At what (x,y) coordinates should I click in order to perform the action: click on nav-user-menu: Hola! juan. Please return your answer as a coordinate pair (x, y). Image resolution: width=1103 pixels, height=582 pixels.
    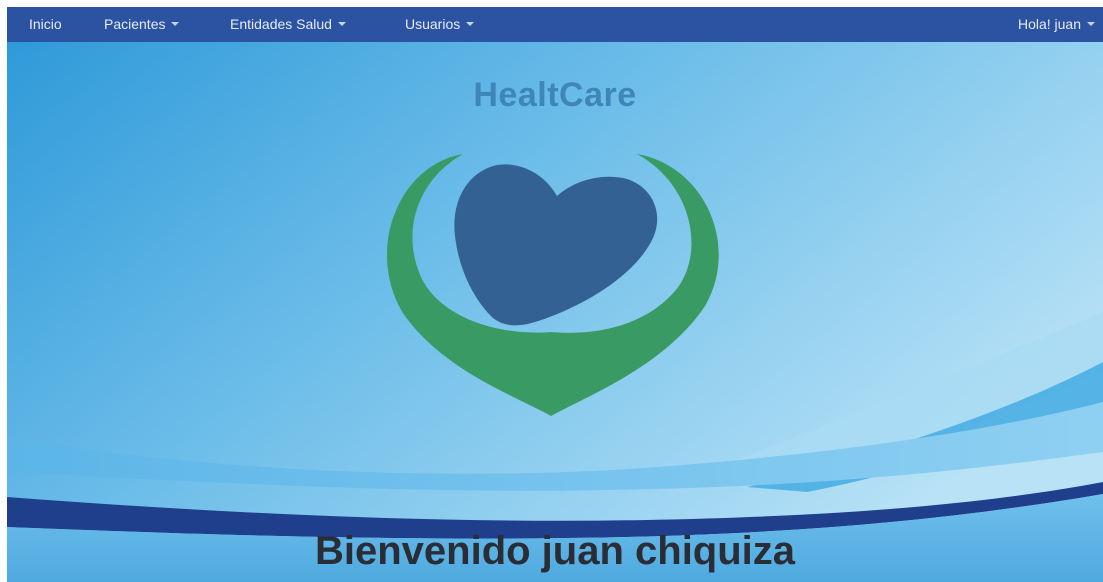
    Looking at the image, I should click on (1056, 24).